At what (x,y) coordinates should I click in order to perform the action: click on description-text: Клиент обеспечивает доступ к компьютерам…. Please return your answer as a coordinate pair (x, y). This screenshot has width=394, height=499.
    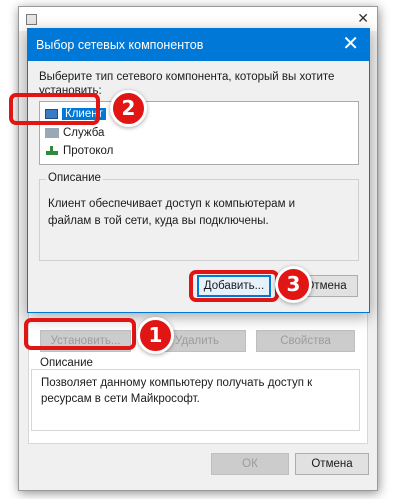
    Looking at the image, I should click on (172, 212).